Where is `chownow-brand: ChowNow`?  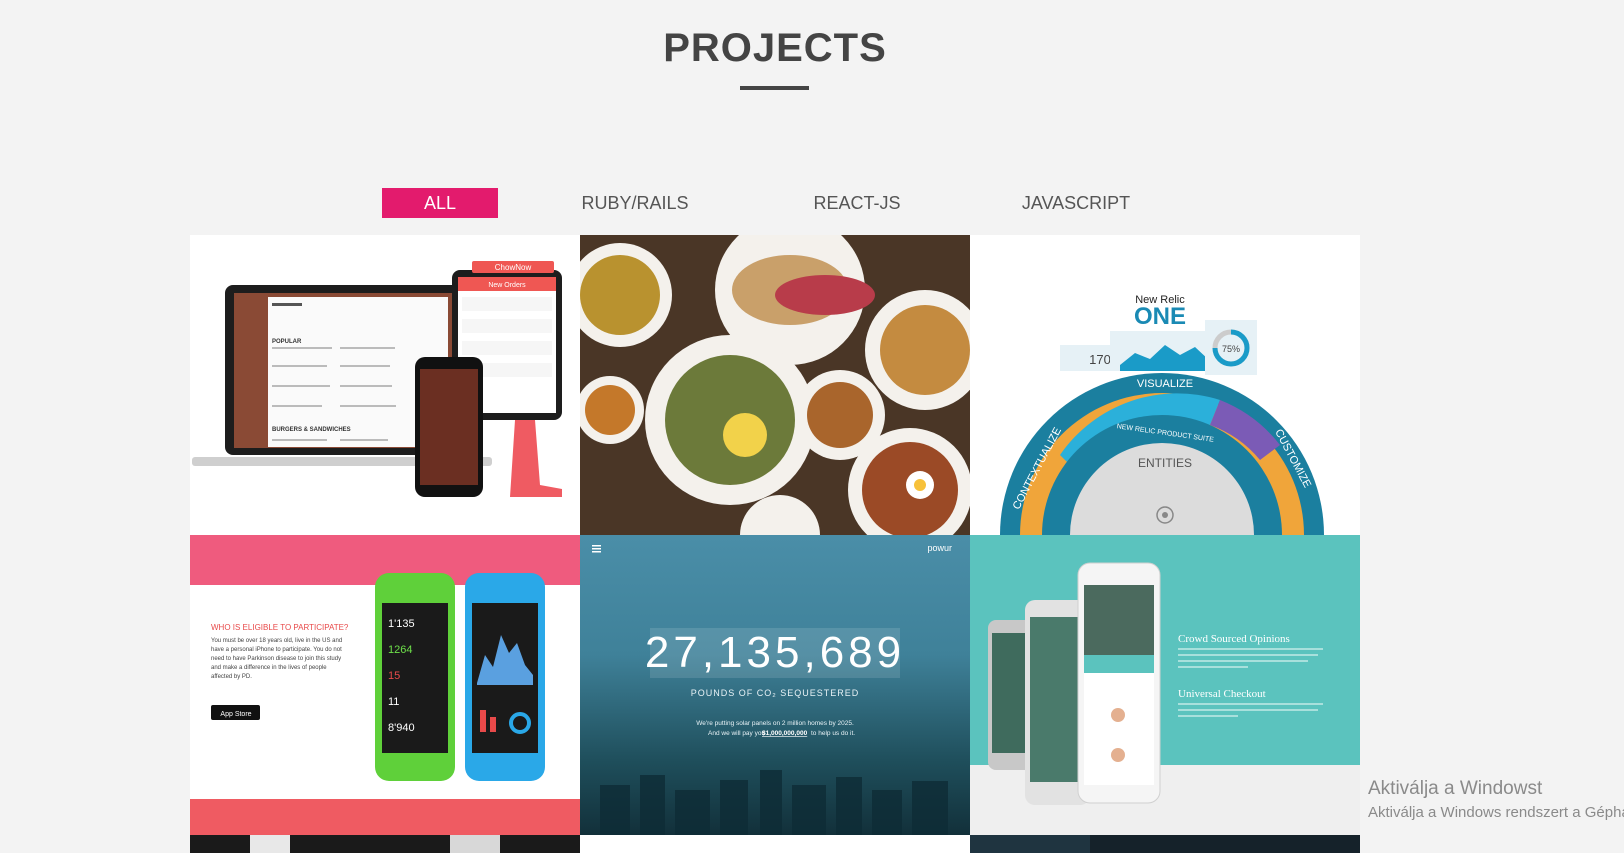 chownow-brand: ChowNow is located at coordinates (513, 267).